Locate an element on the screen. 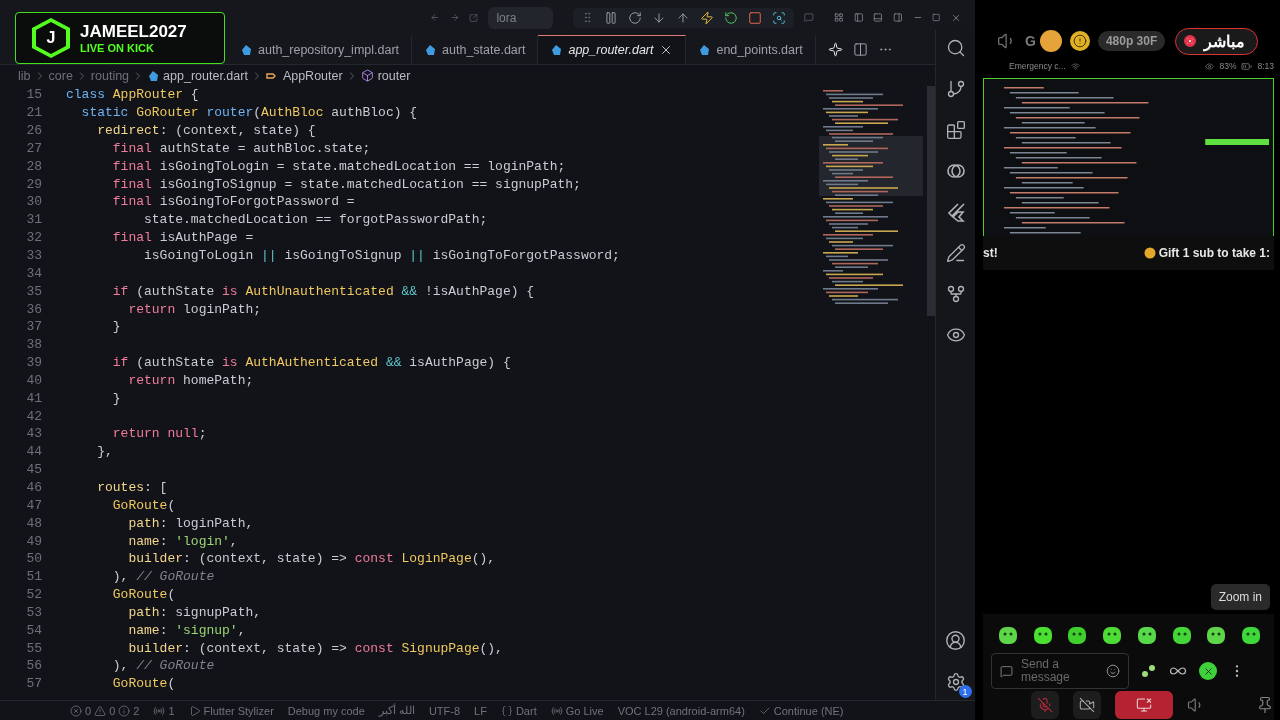  breadcrumb-item: app_router.dart is located at coordinates (197, 75).